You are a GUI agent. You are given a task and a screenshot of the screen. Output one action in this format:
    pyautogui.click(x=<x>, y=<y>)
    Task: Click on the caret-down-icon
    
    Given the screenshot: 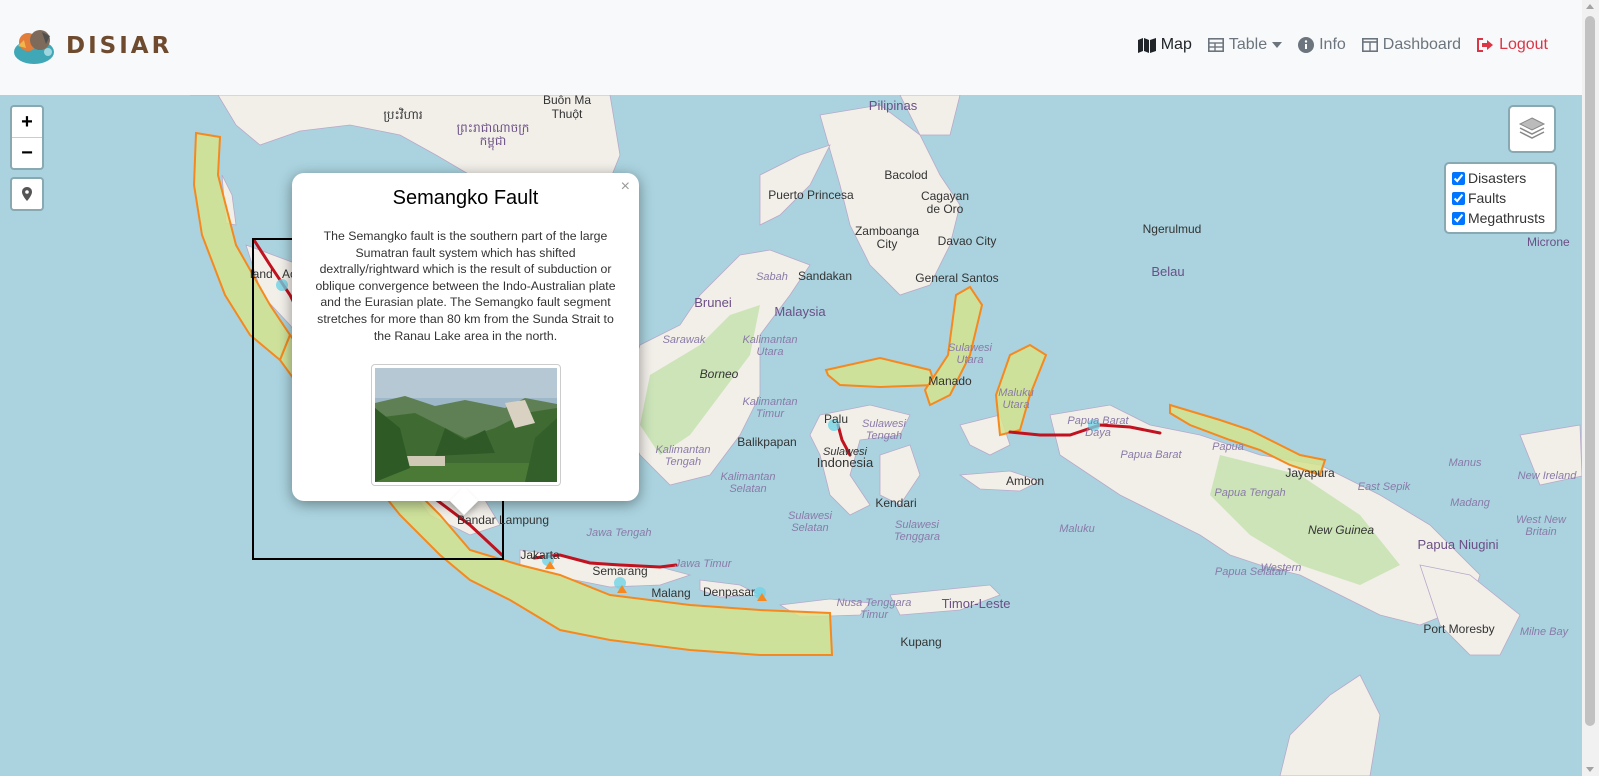 What is the action you would take?
    pyautogui.click(x=1277, y=45)
    